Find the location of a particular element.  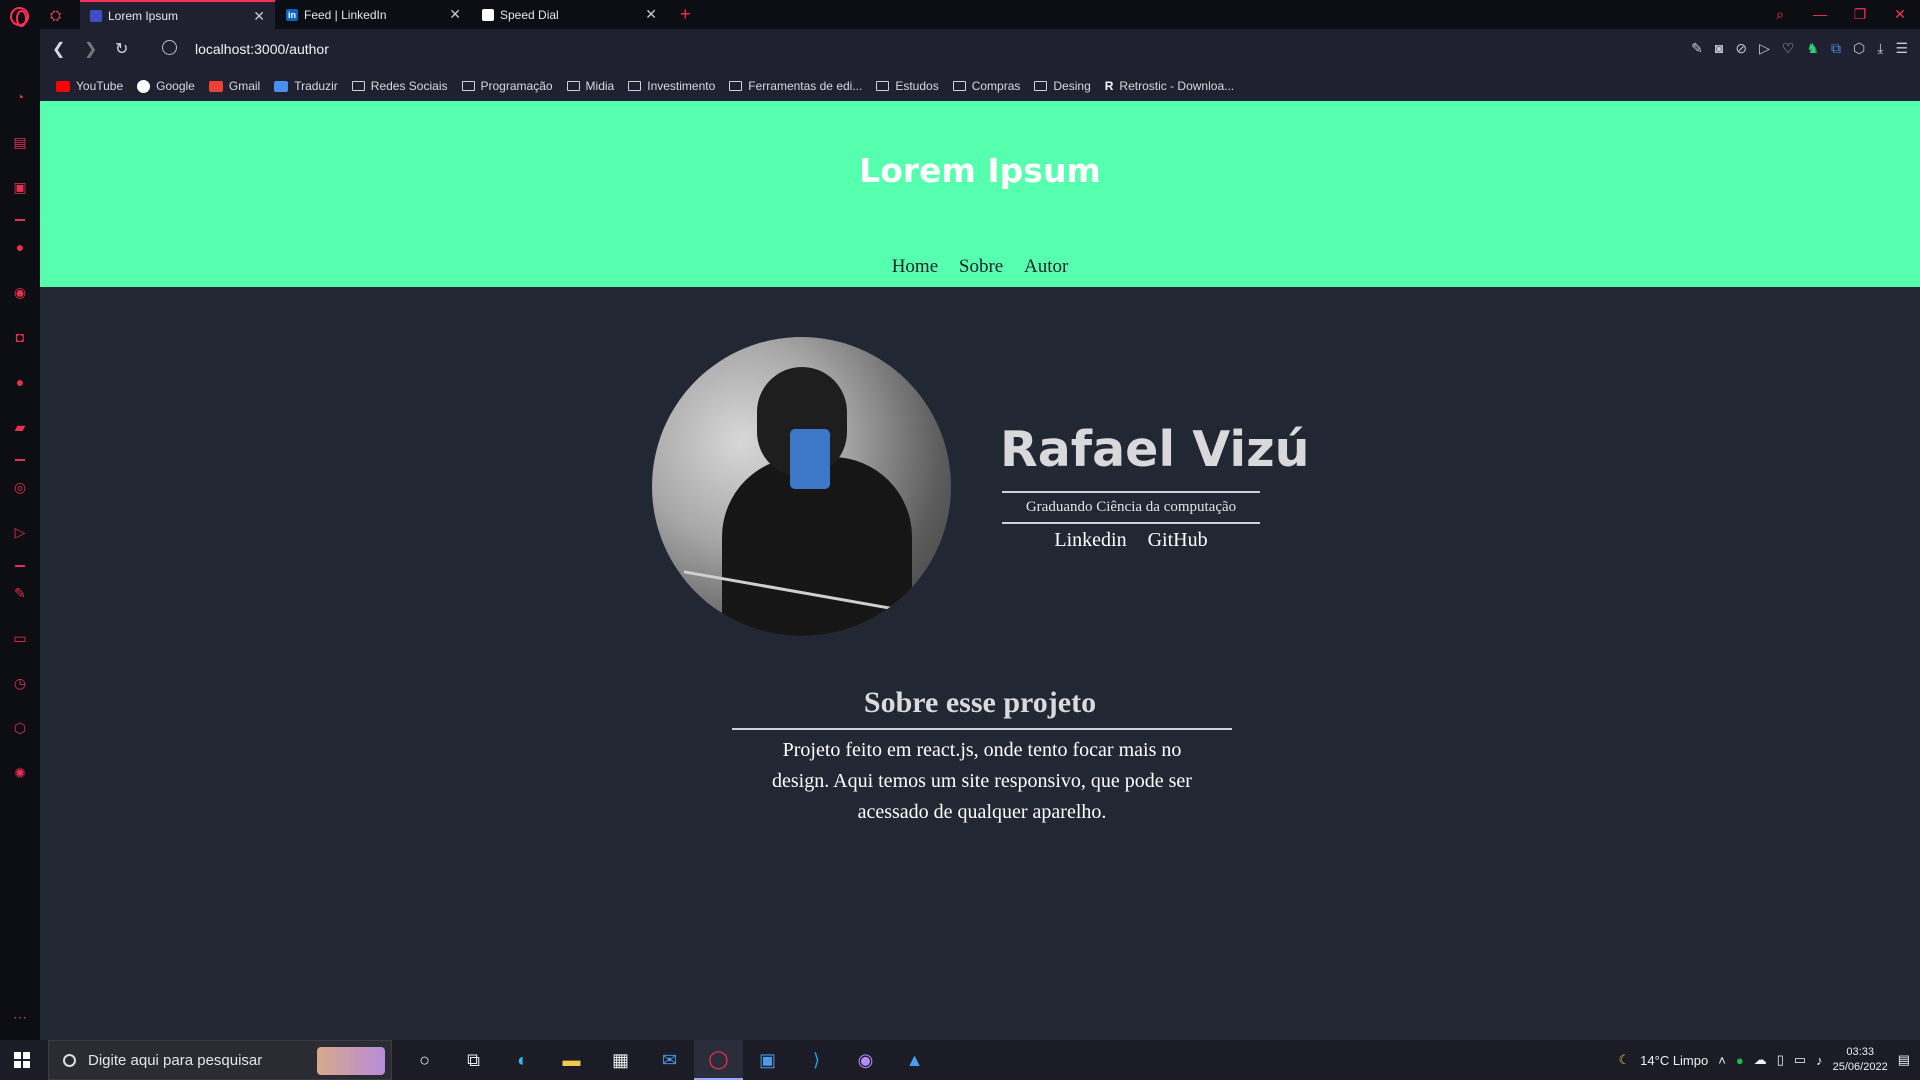

app-icon: ▣ is located at coordinates (767, 1060).